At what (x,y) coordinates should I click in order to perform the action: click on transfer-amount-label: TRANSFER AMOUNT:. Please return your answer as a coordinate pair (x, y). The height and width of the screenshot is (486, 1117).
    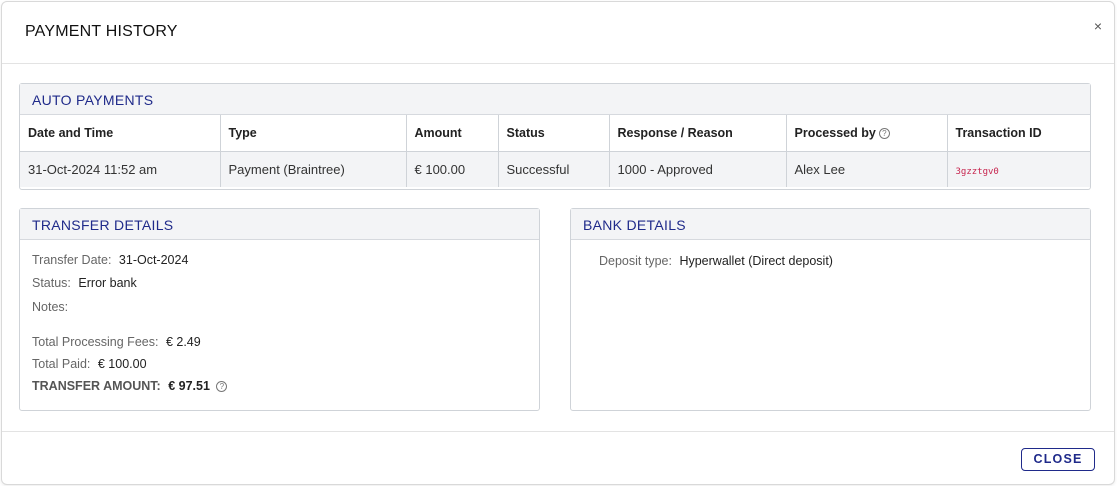
    Looking at the image, I should click on (96, 386).